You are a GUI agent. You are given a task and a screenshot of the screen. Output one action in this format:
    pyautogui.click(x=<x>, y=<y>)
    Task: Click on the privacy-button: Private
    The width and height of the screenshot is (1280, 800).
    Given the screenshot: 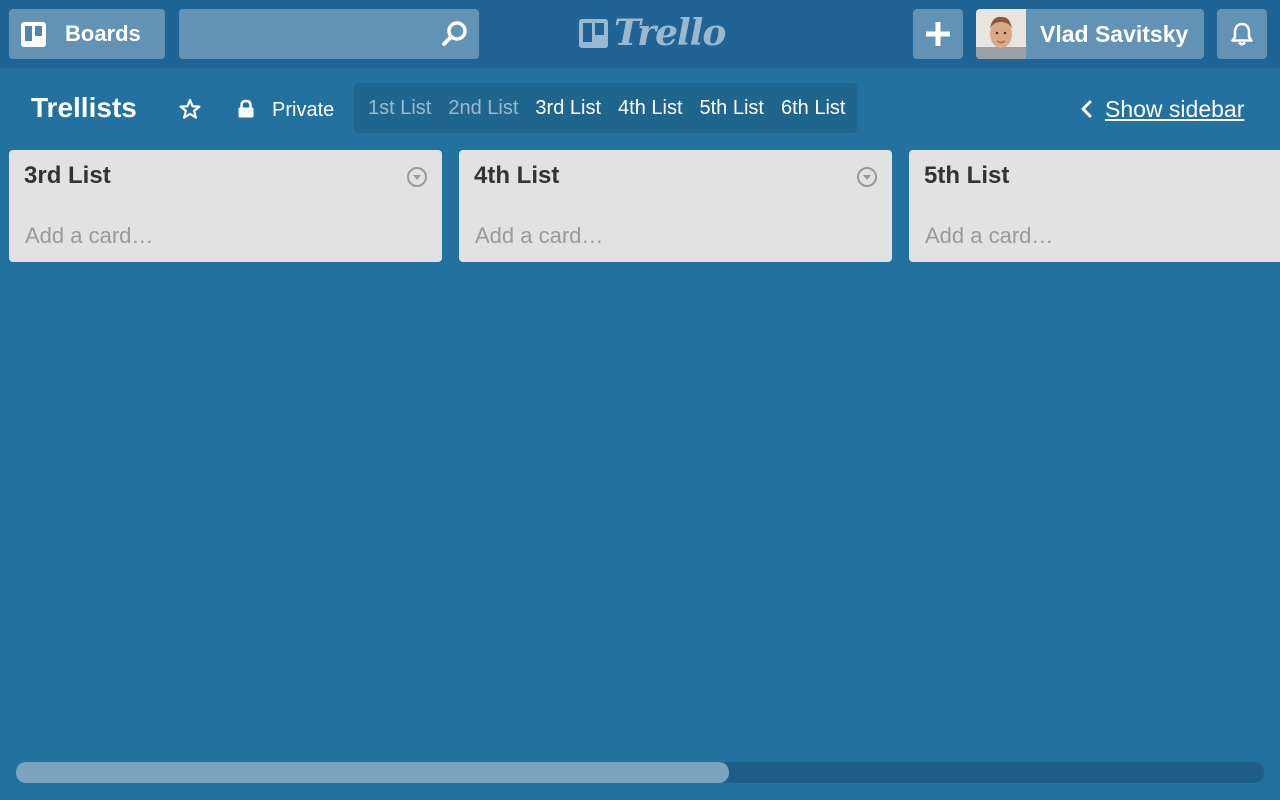 What is the action you would take?
    pyautogui.click(x=303, y=110)
    